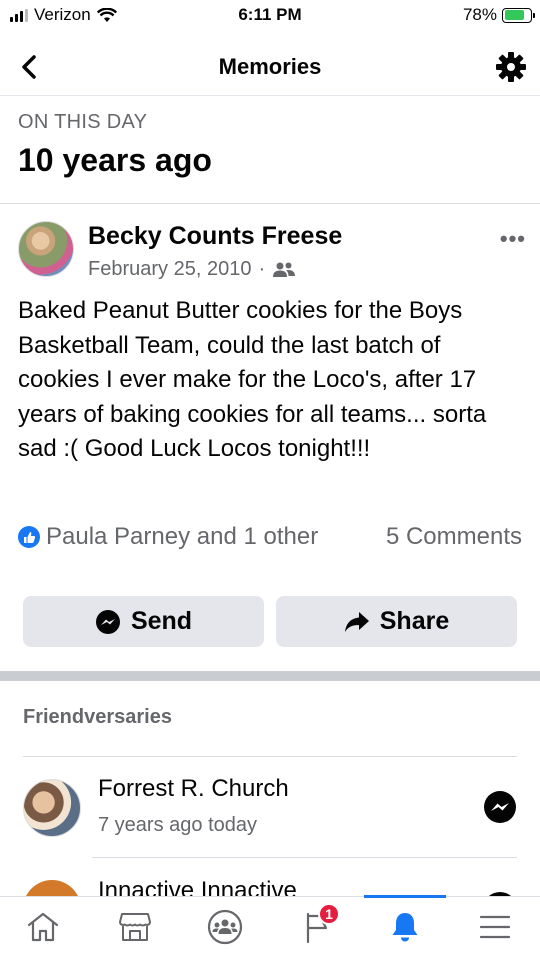 The image size is (540, 960). I want to click on gear-icon, so click(511, 67).